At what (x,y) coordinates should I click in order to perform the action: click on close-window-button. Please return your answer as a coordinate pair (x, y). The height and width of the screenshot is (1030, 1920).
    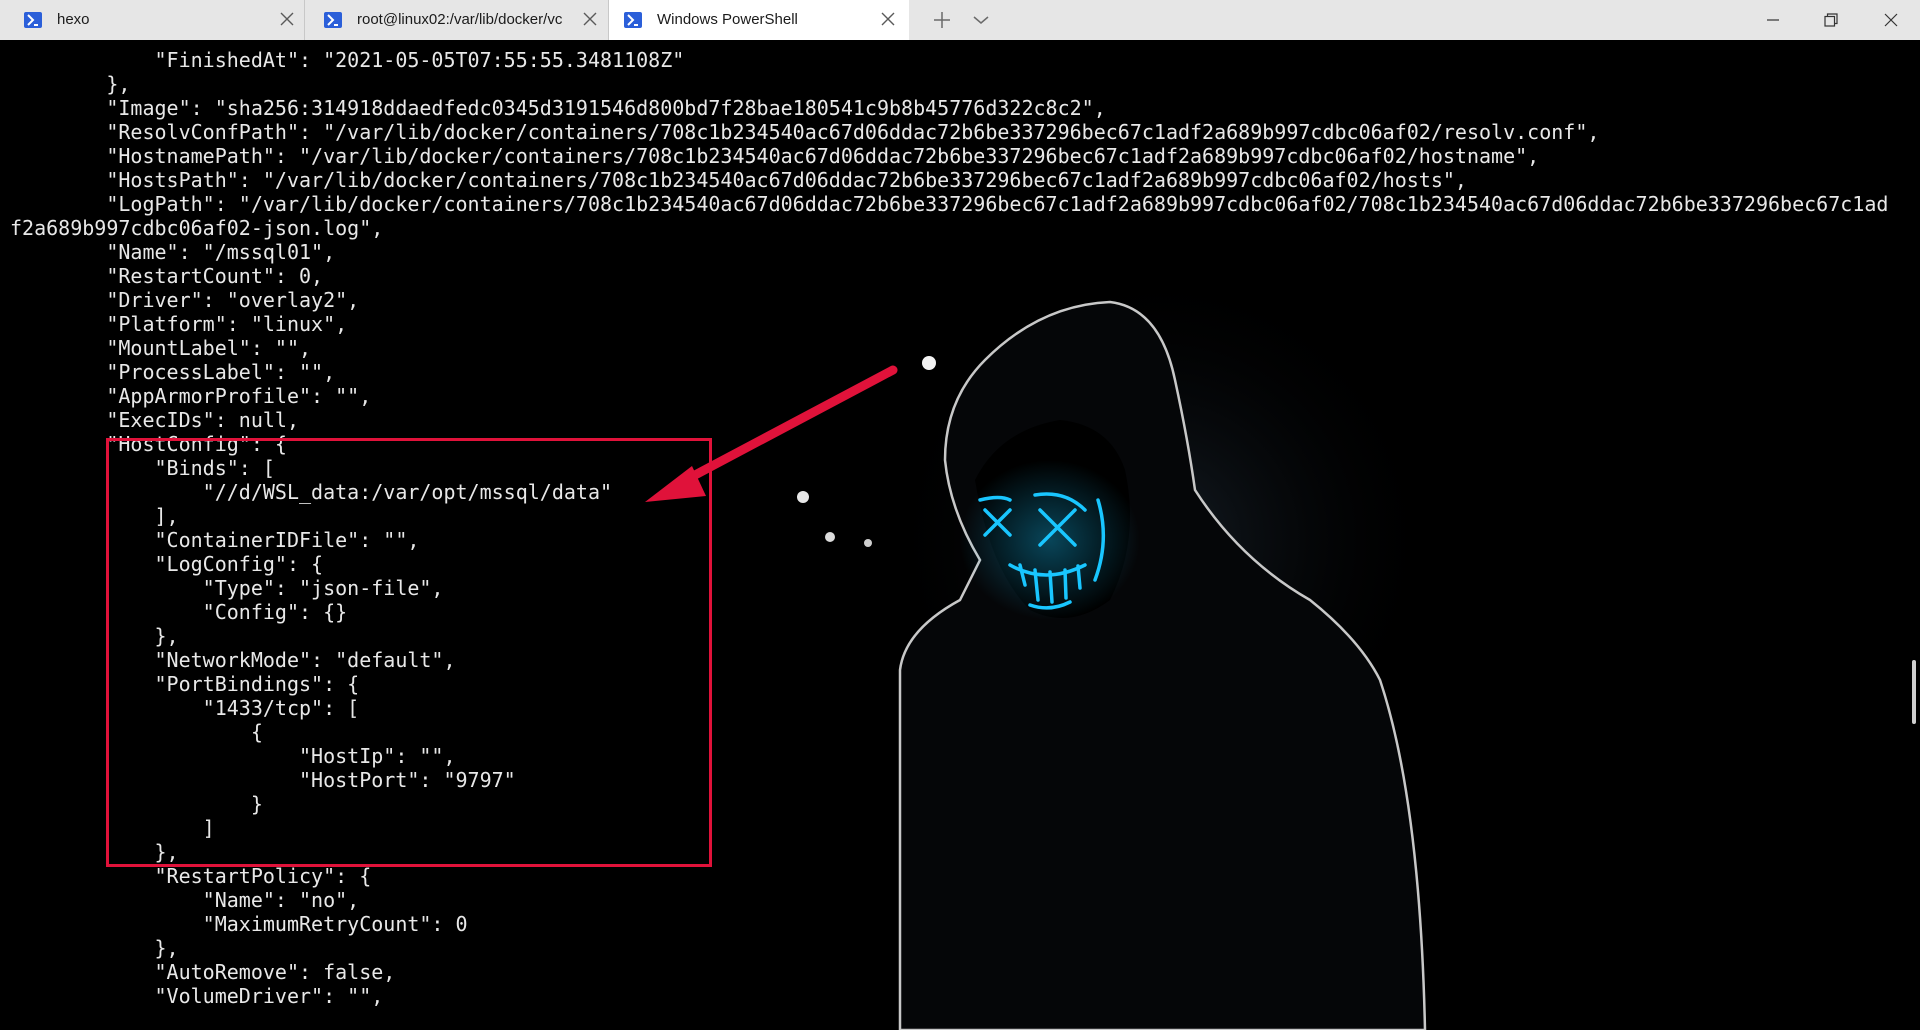
    Looking at the image, I should click on (1891, 20).